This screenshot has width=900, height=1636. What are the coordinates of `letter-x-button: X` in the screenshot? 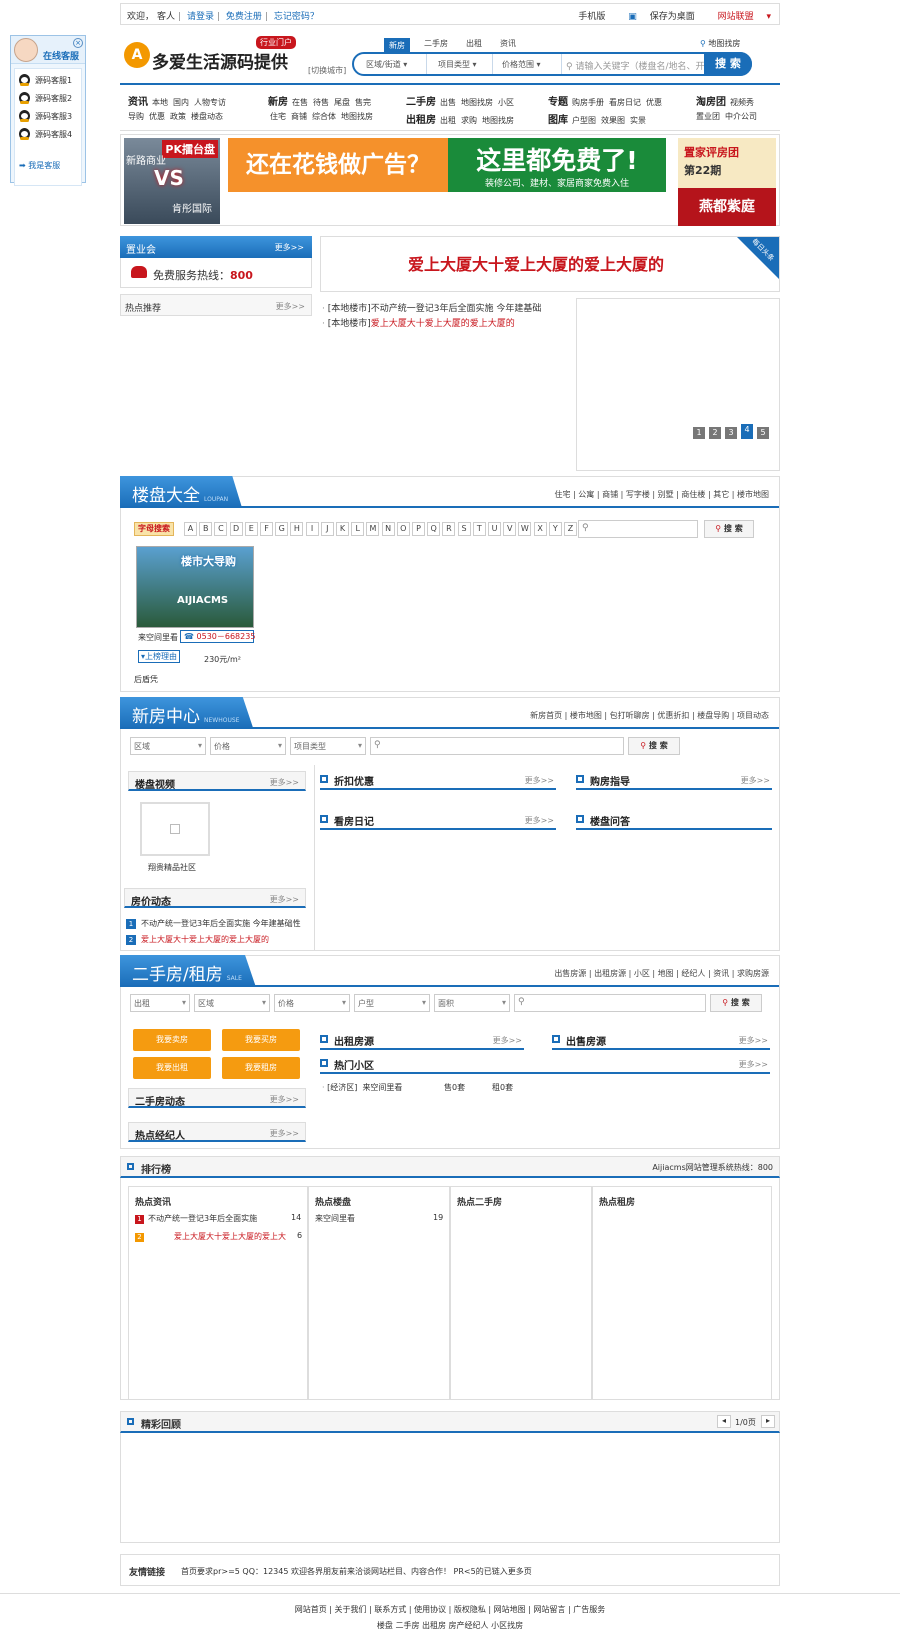 It's located at (540, 529).